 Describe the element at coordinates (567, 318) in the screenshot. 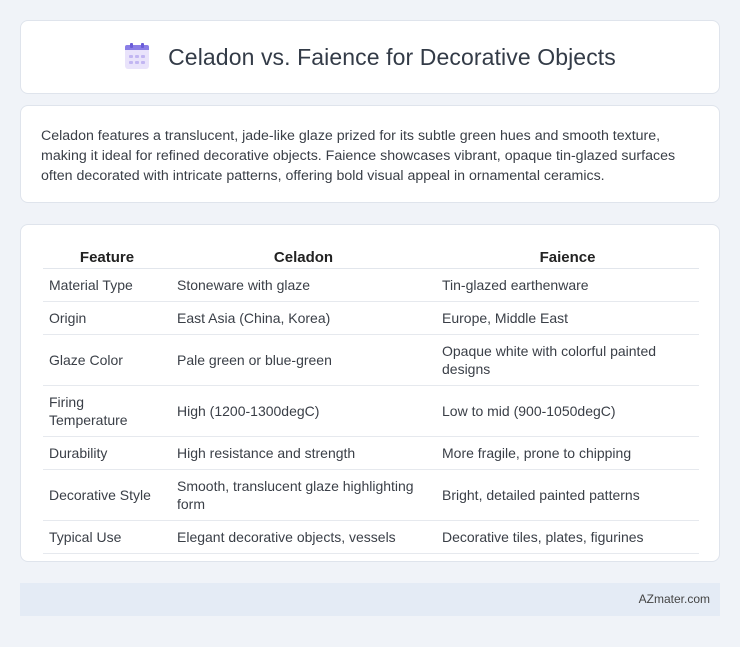

I see `table-cell: Europe, Middle East` at that location.